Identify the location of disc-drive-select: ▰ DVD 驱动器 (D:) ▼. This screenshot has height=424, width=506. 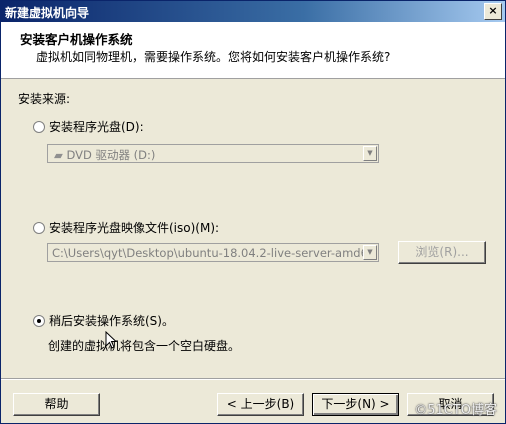
(213, 153).